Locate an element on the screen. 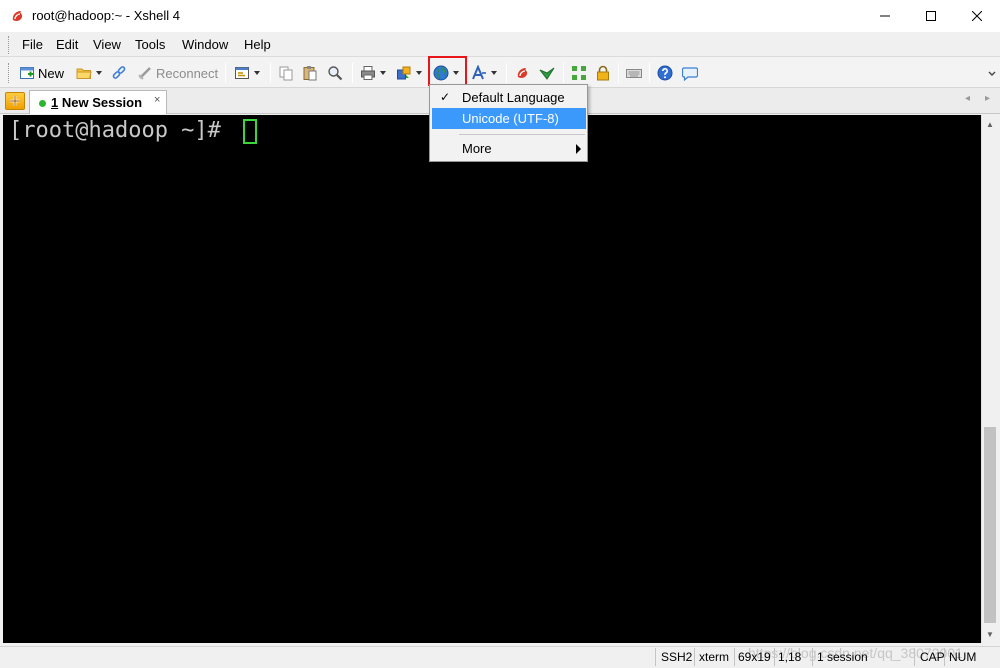 The image size is (1000, 668). xftp-icon is located at coordinates (522, 73).